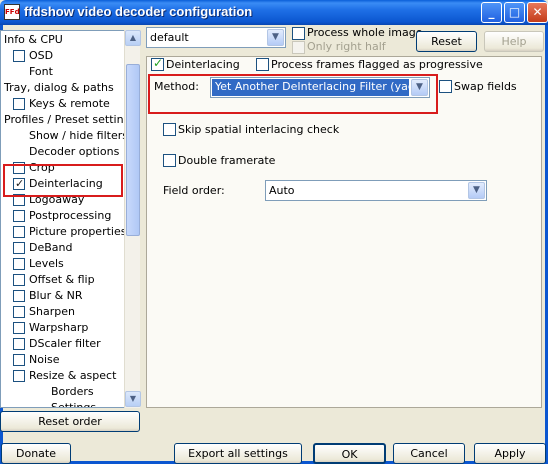  I want to click on help-button: Help, so click(514, 41).